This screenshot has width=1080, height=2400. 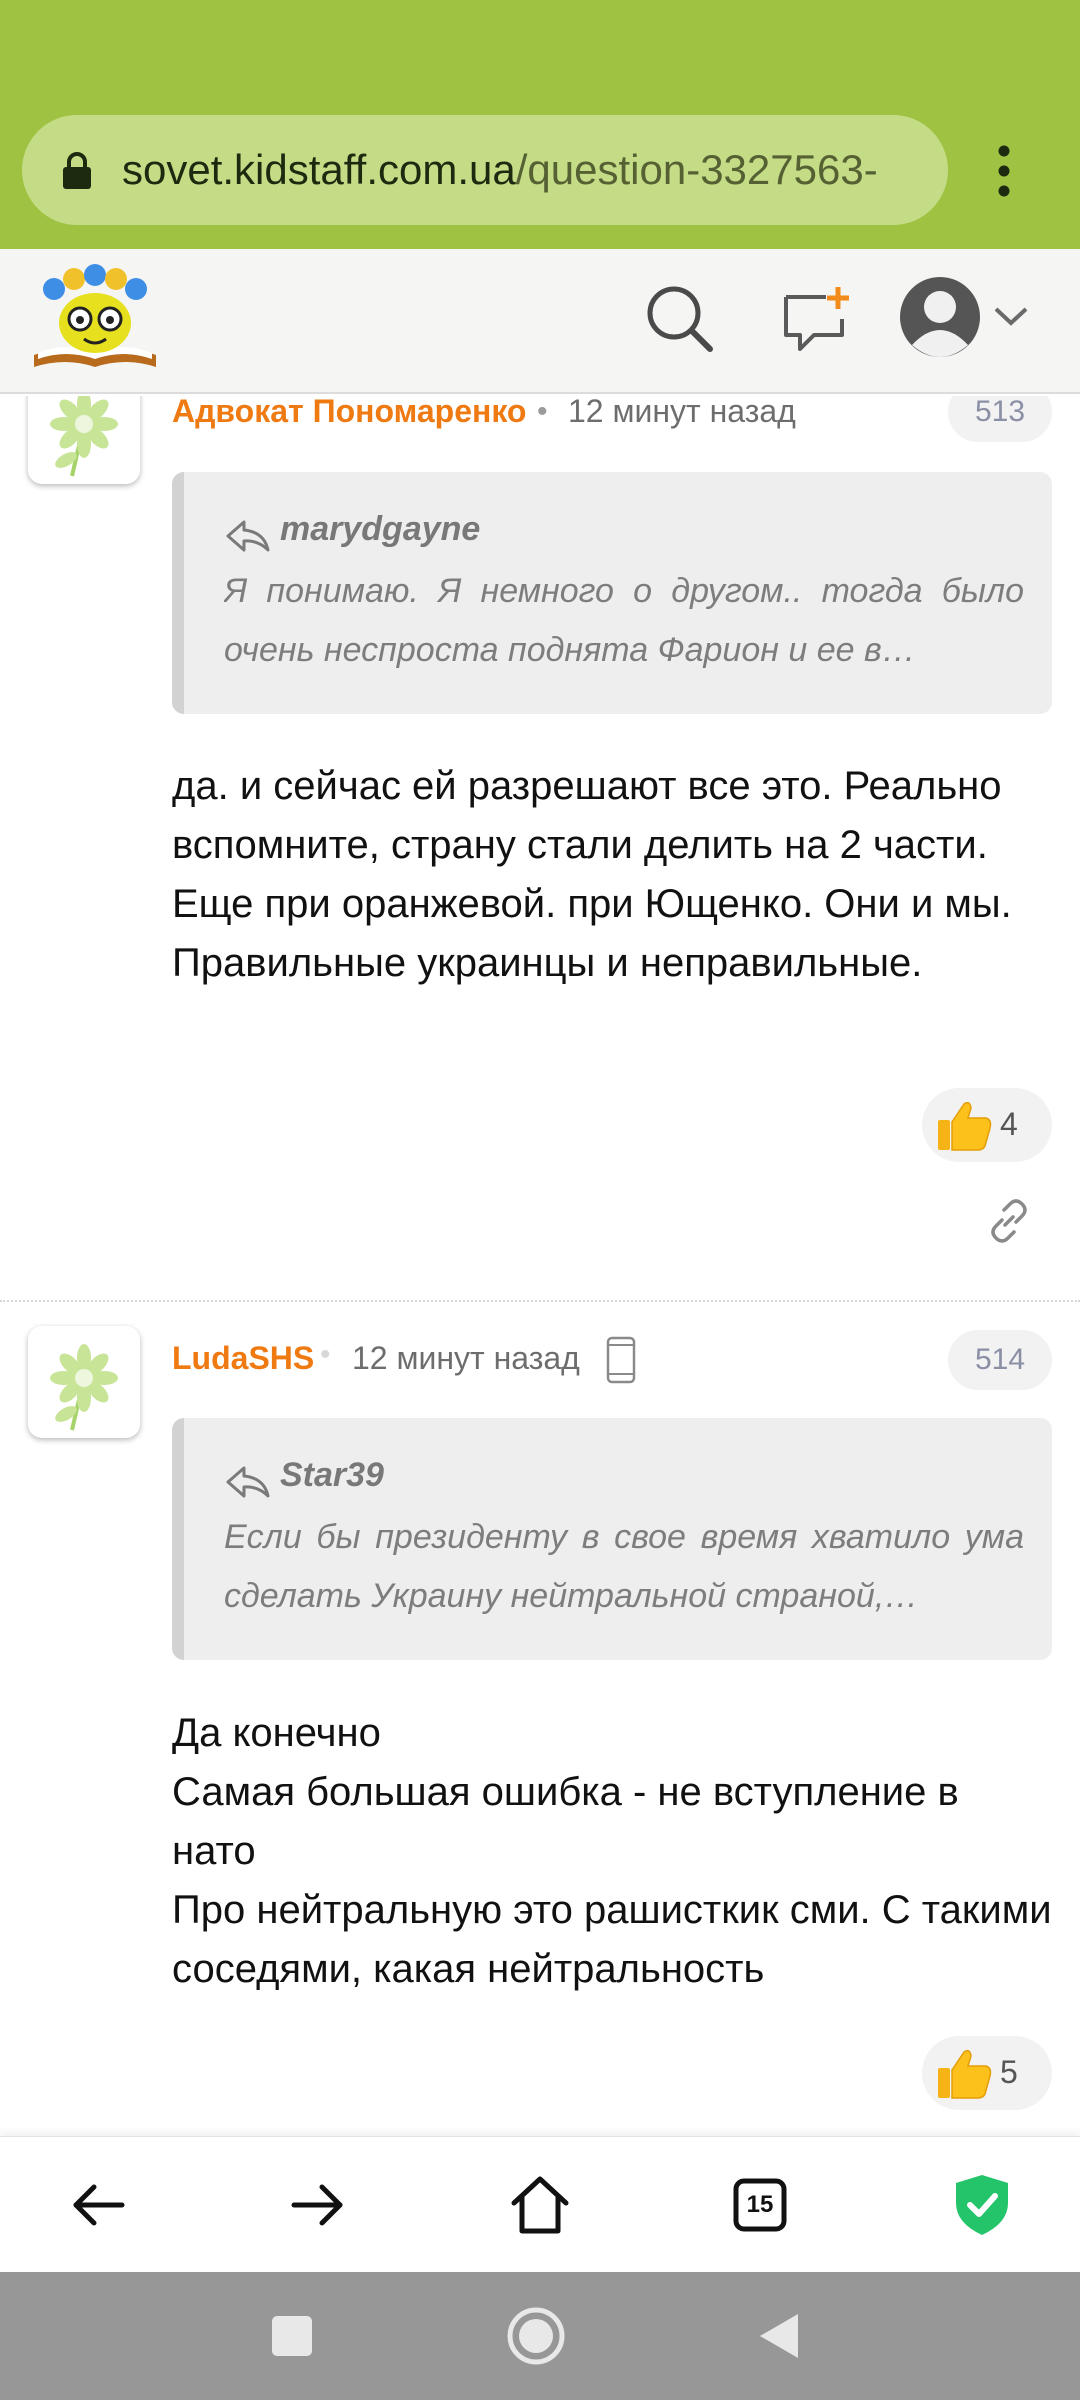 I want to click on home-icon, so click(x=540, y=2205).